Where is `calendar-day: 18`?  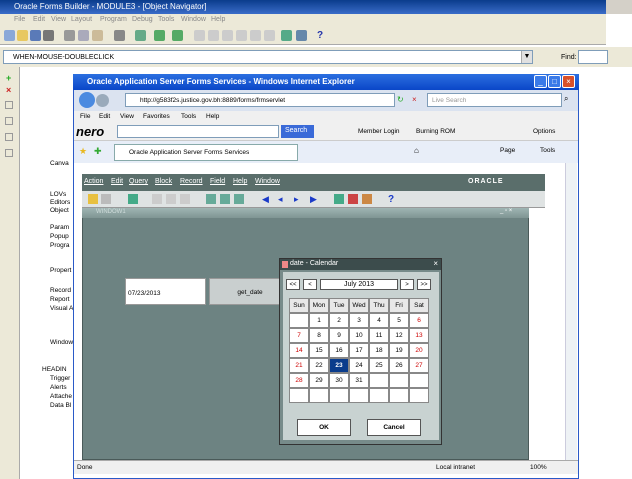 calendar-day: 18 is located at coordinates (379, 350).